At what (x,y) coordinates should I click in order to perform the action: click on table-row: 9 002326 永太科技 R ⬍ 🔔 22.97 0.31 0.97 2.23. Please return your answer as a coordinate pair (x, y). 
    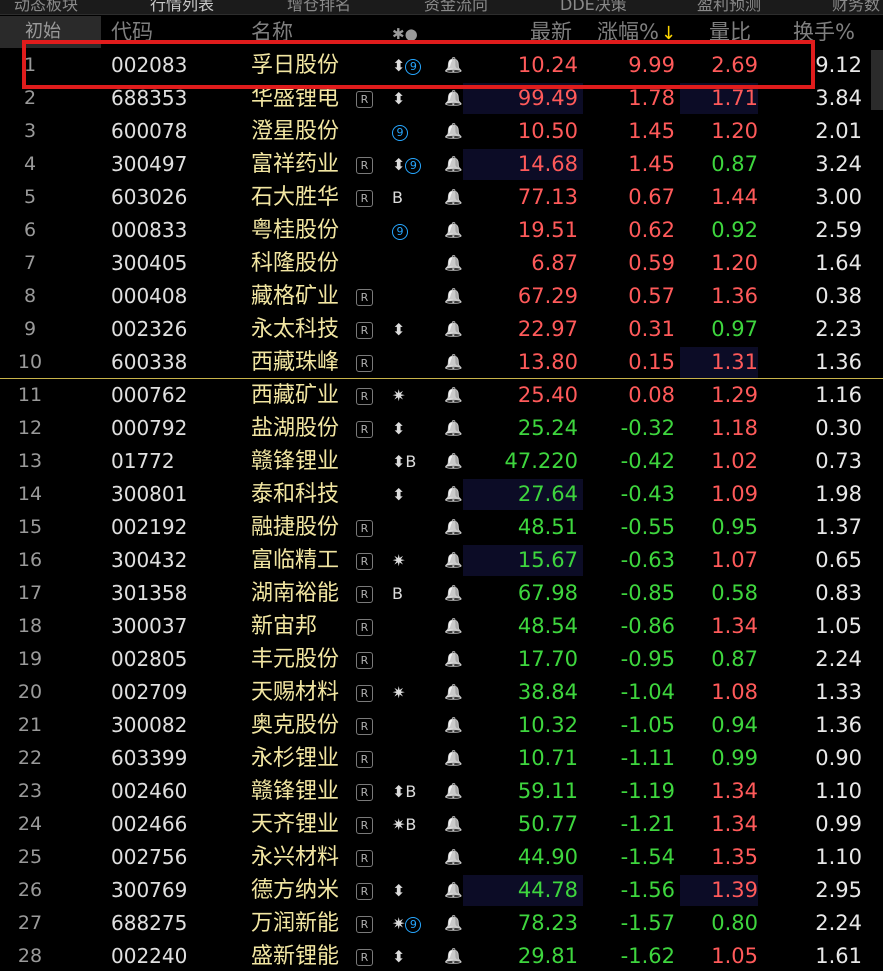
    Looking at the image, I should click on (441, 329).